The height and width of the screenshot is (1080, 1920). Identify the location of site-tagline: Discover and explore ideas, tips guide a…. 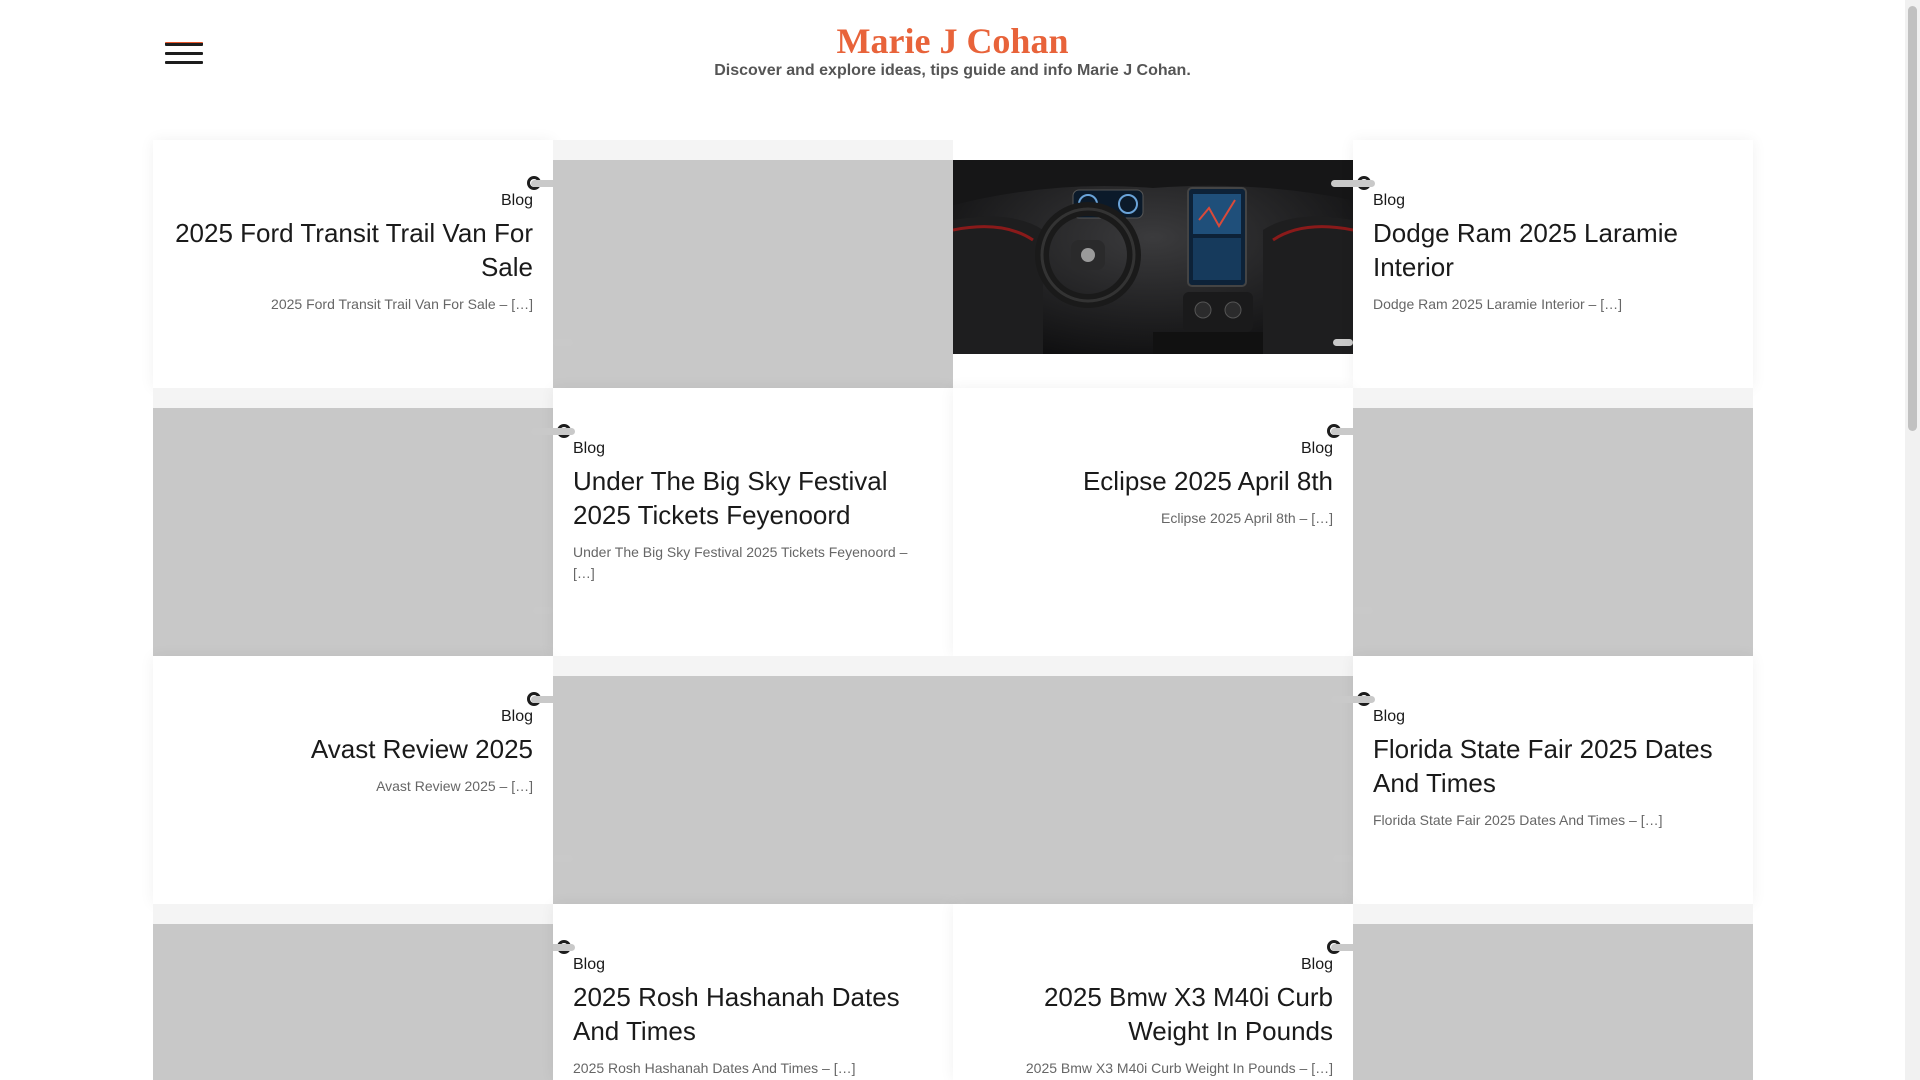
(952, 70).